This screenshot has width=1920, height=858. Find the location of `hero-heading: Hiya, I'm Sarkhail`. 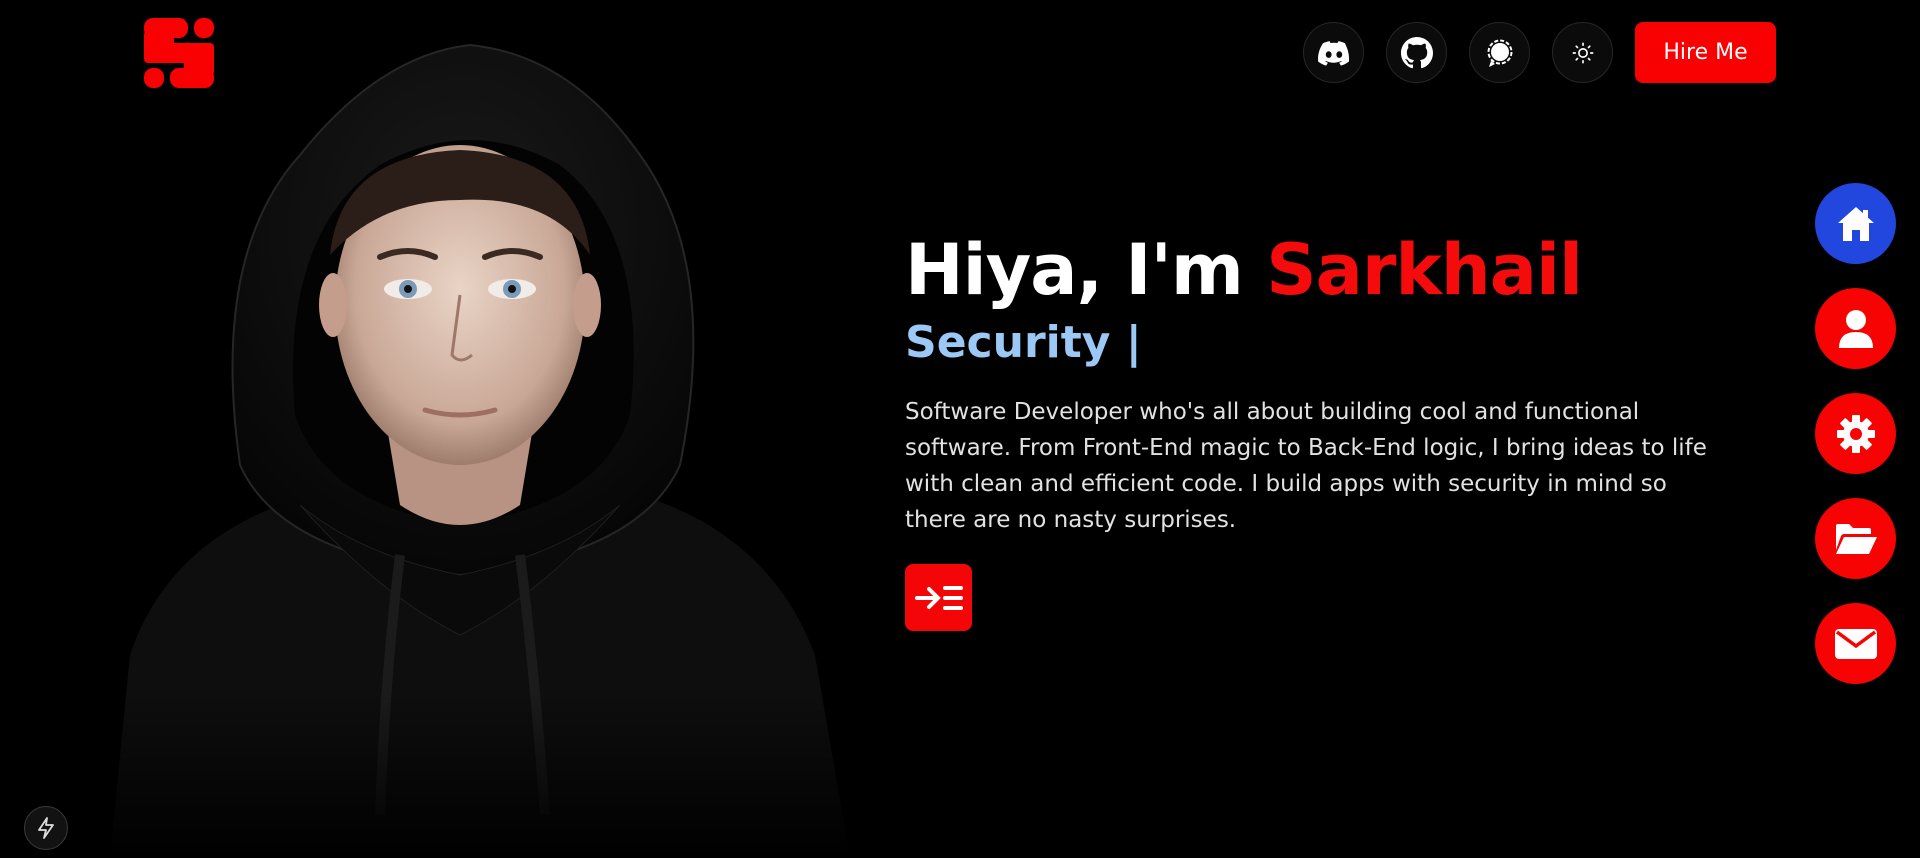

hero-heading: Hiya, I'm Sarkhail is located at coordinates (1320, 270).